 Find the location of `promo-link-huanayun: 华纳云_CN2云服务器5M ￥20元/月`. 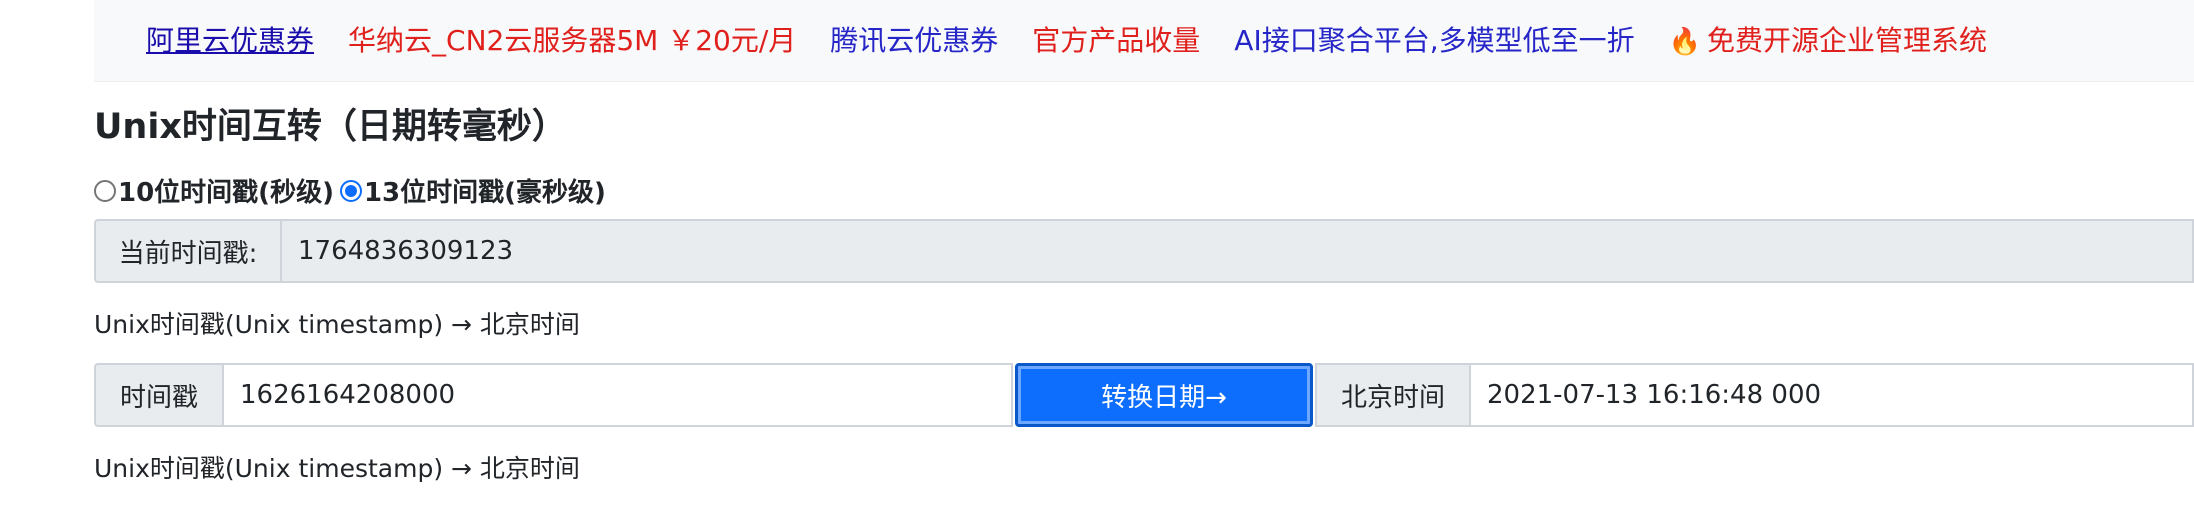

promo-link-huanayun: 华纳云_CN2云服务器5M ￥20元/月 is located at coordinates (572, 40).